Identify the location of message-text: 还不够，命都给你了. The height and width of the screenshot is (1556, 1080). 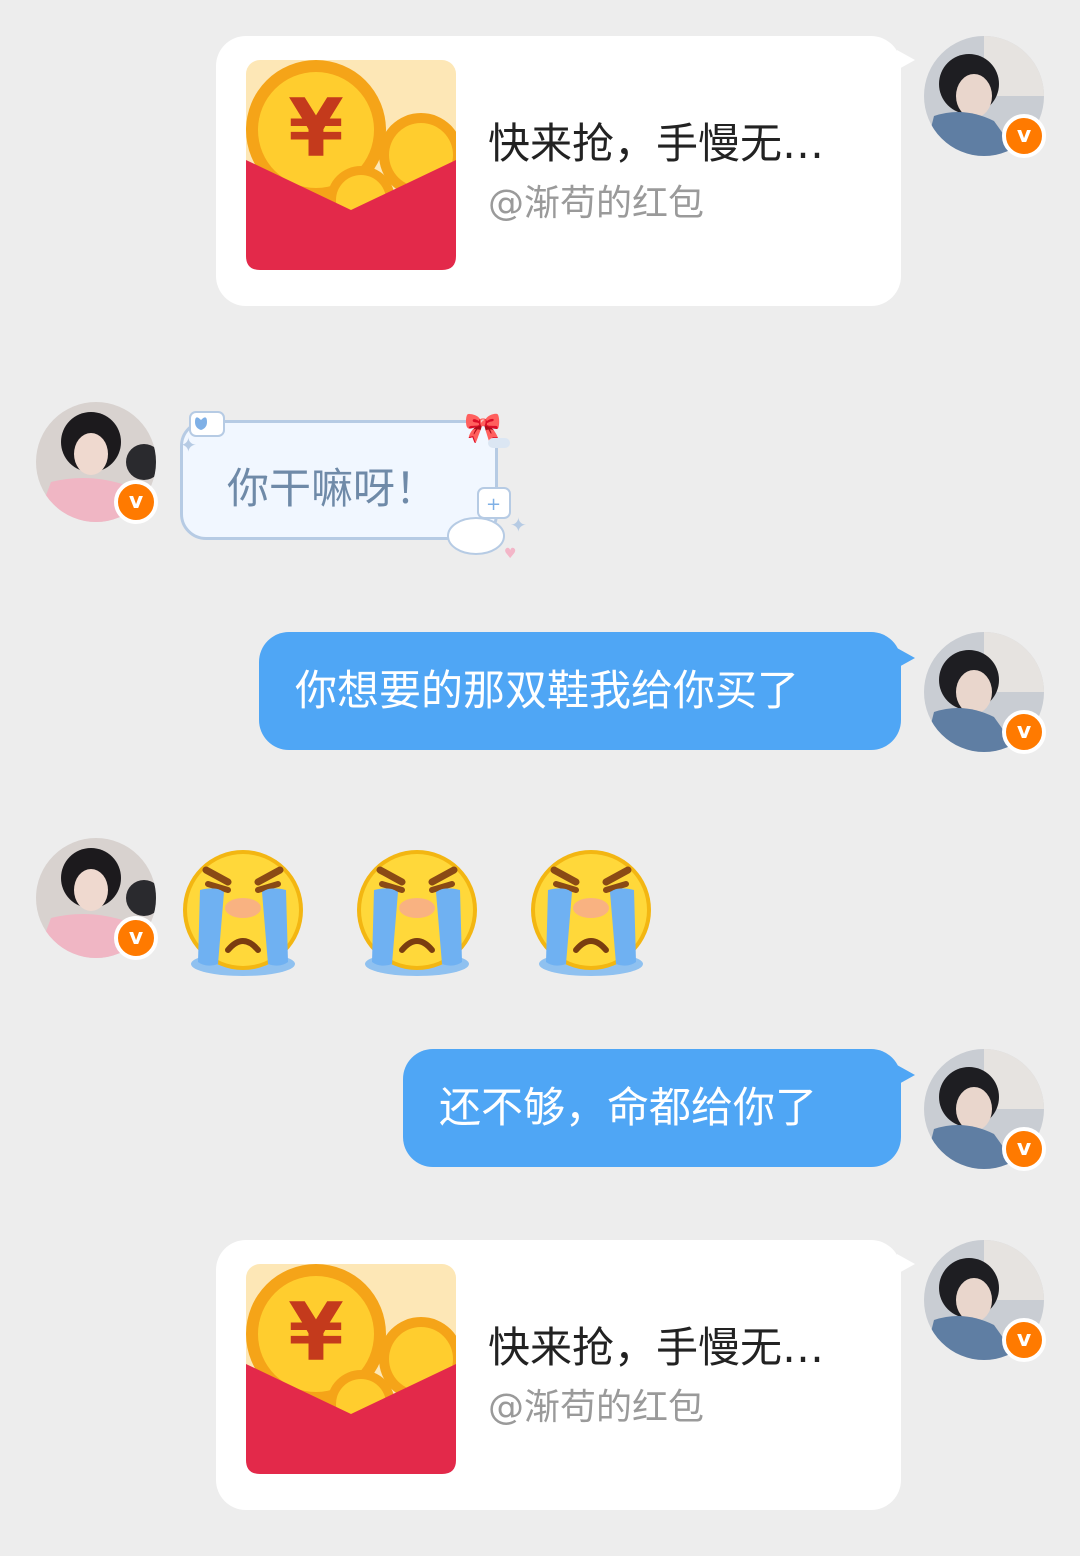
(628, 1107).